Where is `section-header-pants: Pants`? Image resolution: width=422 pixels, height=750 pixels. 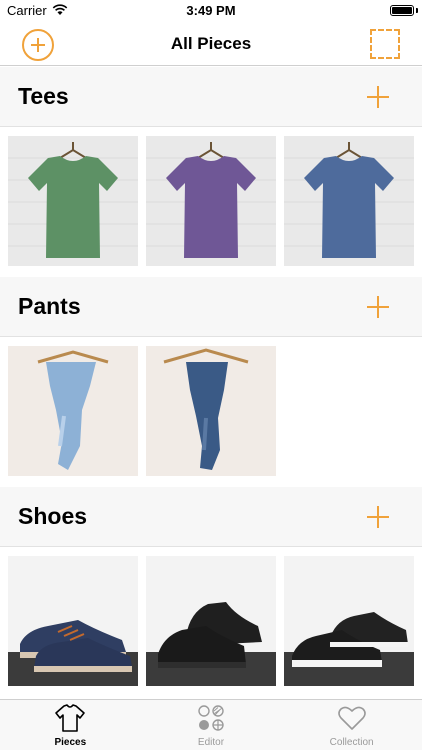
section-header-pants: Pants is located at coordinates (211, 307).